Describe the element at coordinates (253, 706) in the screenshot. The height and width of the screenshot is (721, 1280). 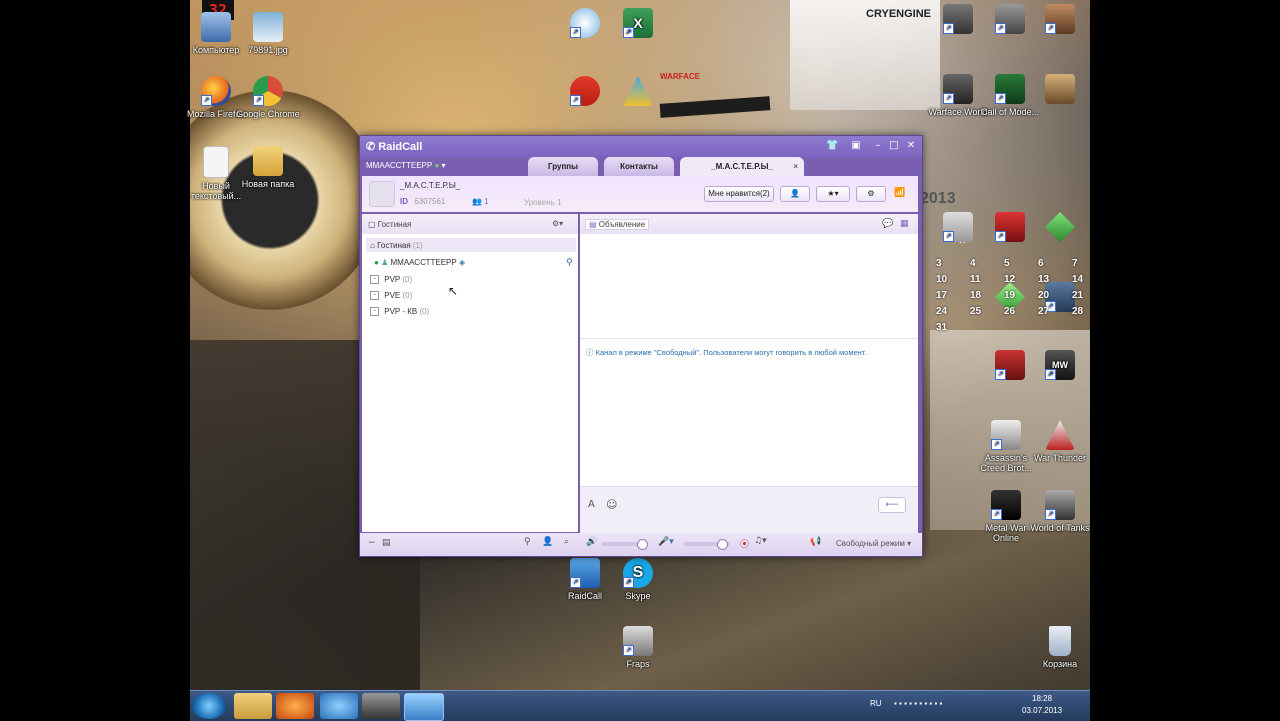
I see `taskbar-explorer` at that location.